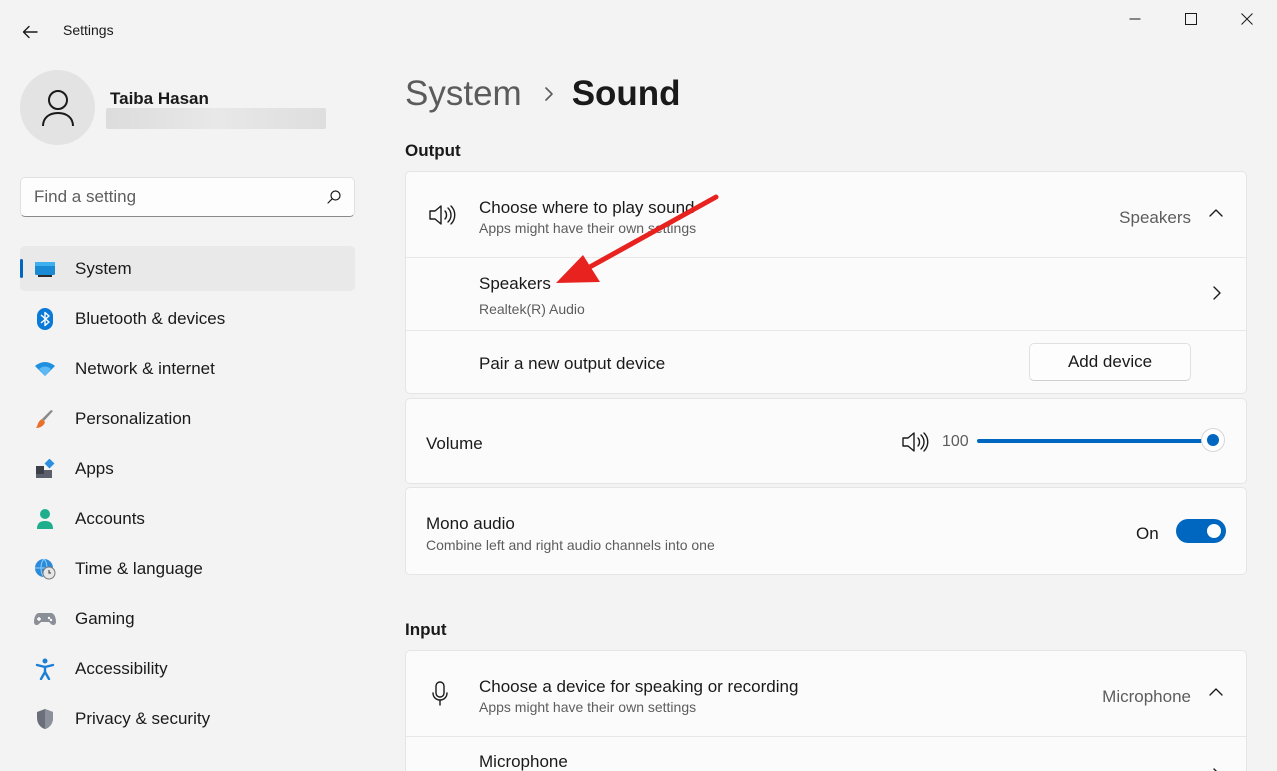 The height and width of the screenshot is (771, 1277). I want to click on search-box, so click(187, 197).